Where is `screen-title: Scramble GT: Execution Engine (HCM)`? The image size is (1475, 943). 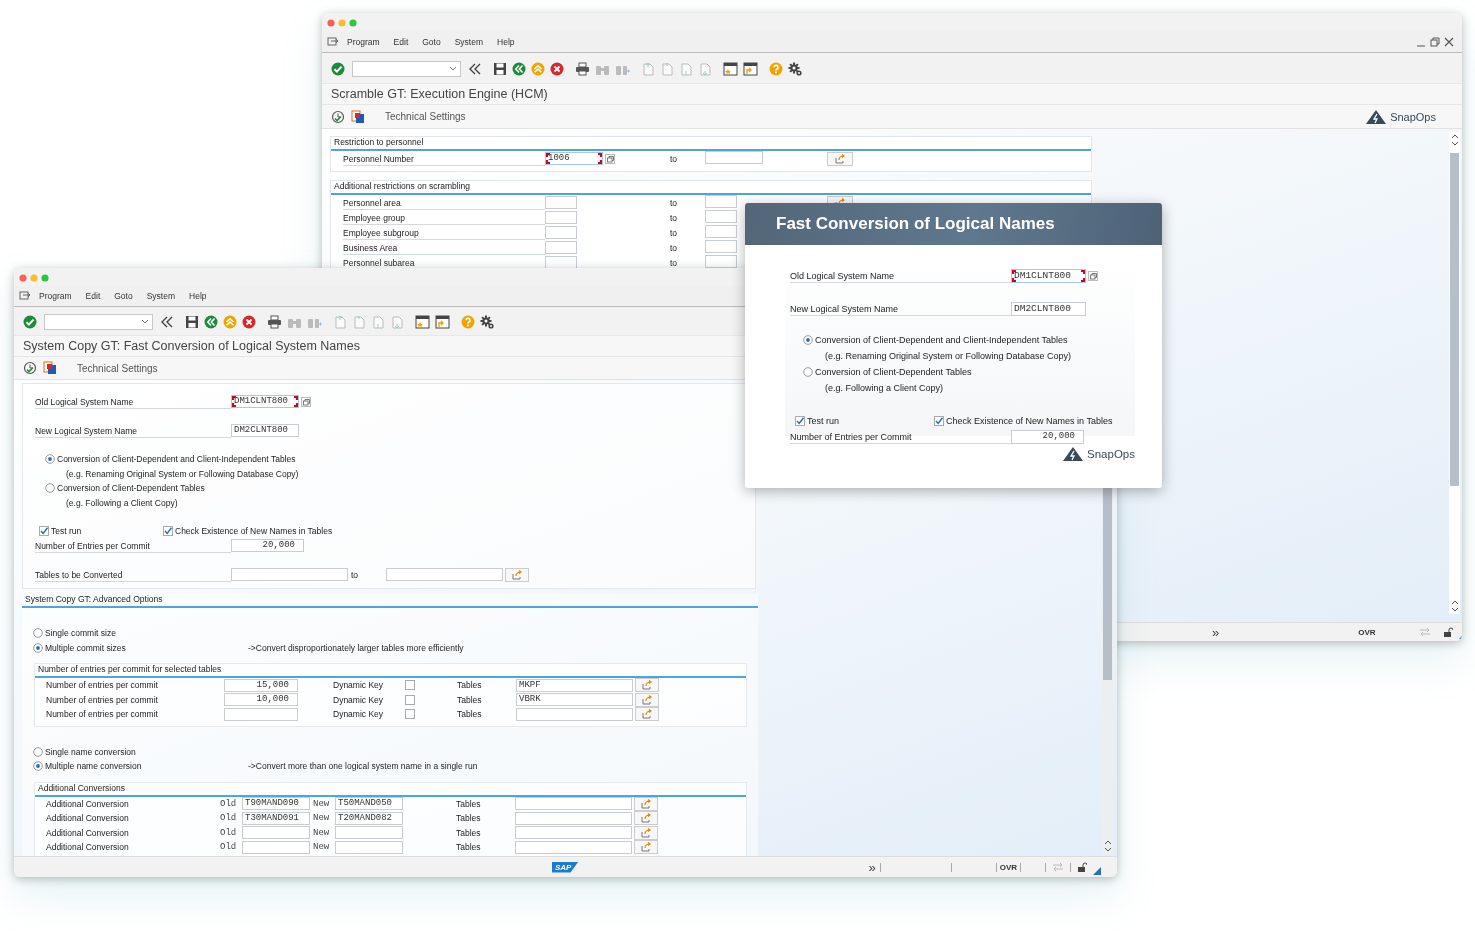
screen-title: Scramble GT: Execution Engine (HCM) is located at coordinates (892, 93).